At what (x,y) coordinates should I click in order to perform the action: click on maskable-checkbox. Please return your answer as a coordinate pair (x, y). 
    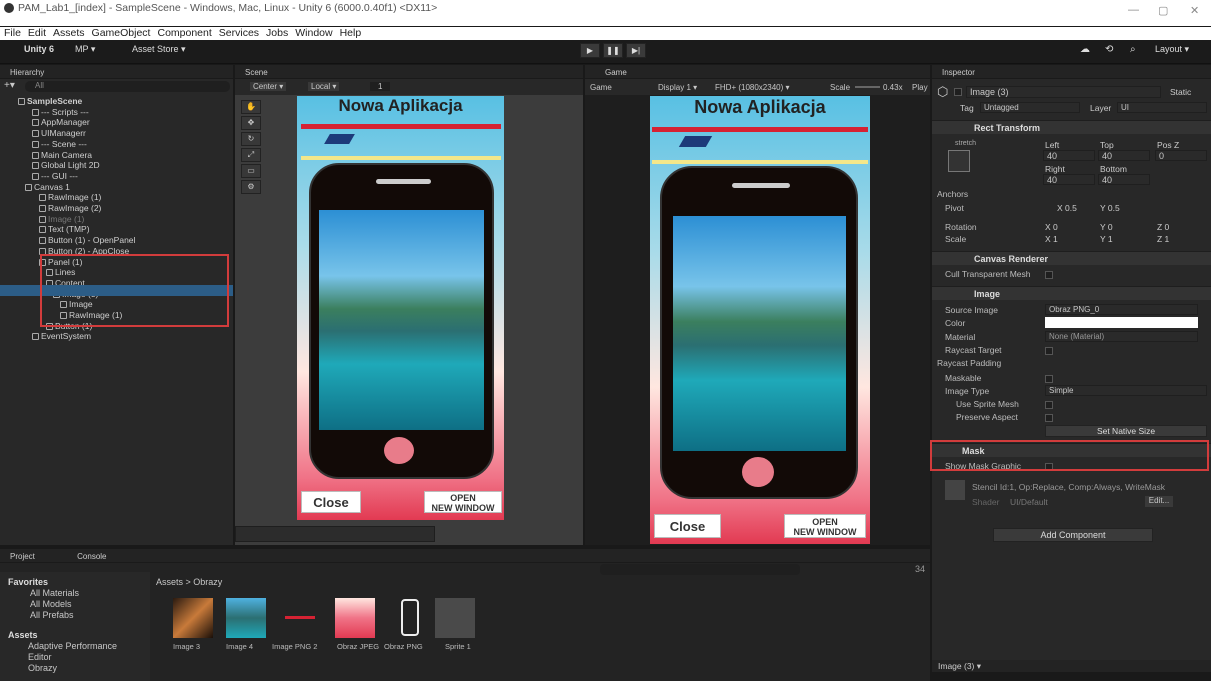
    Looking at the image, I should click on (1049, 379).